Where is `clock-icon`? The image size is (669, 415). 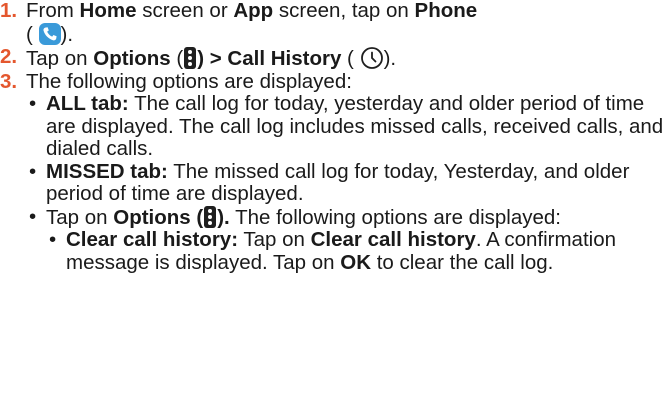 clock-icon is located at coordinates (372, 58).